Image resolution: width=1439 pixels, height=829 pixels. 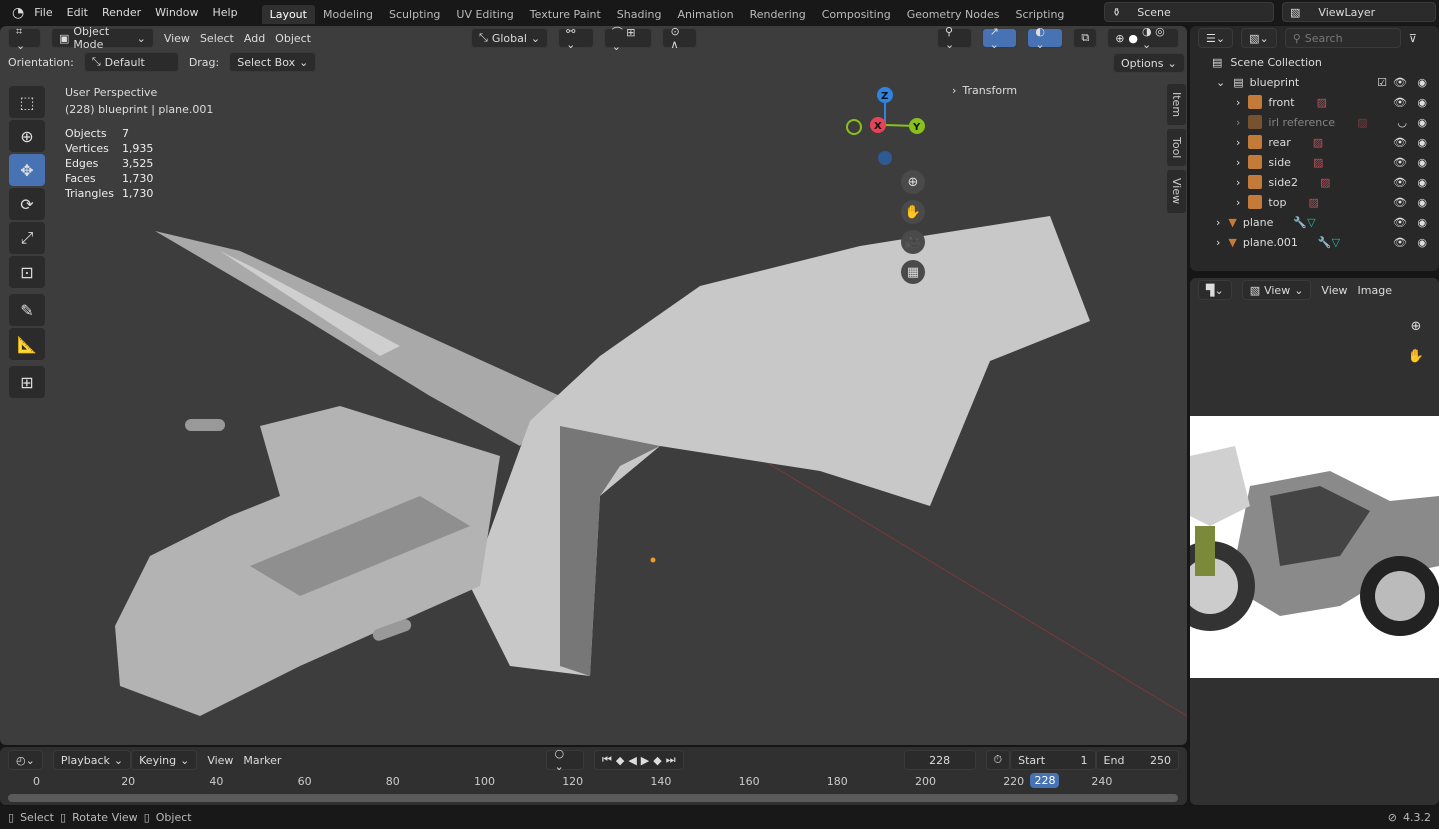 I want to click on tab-compositing: Compositing, so click(x=856, y=14).